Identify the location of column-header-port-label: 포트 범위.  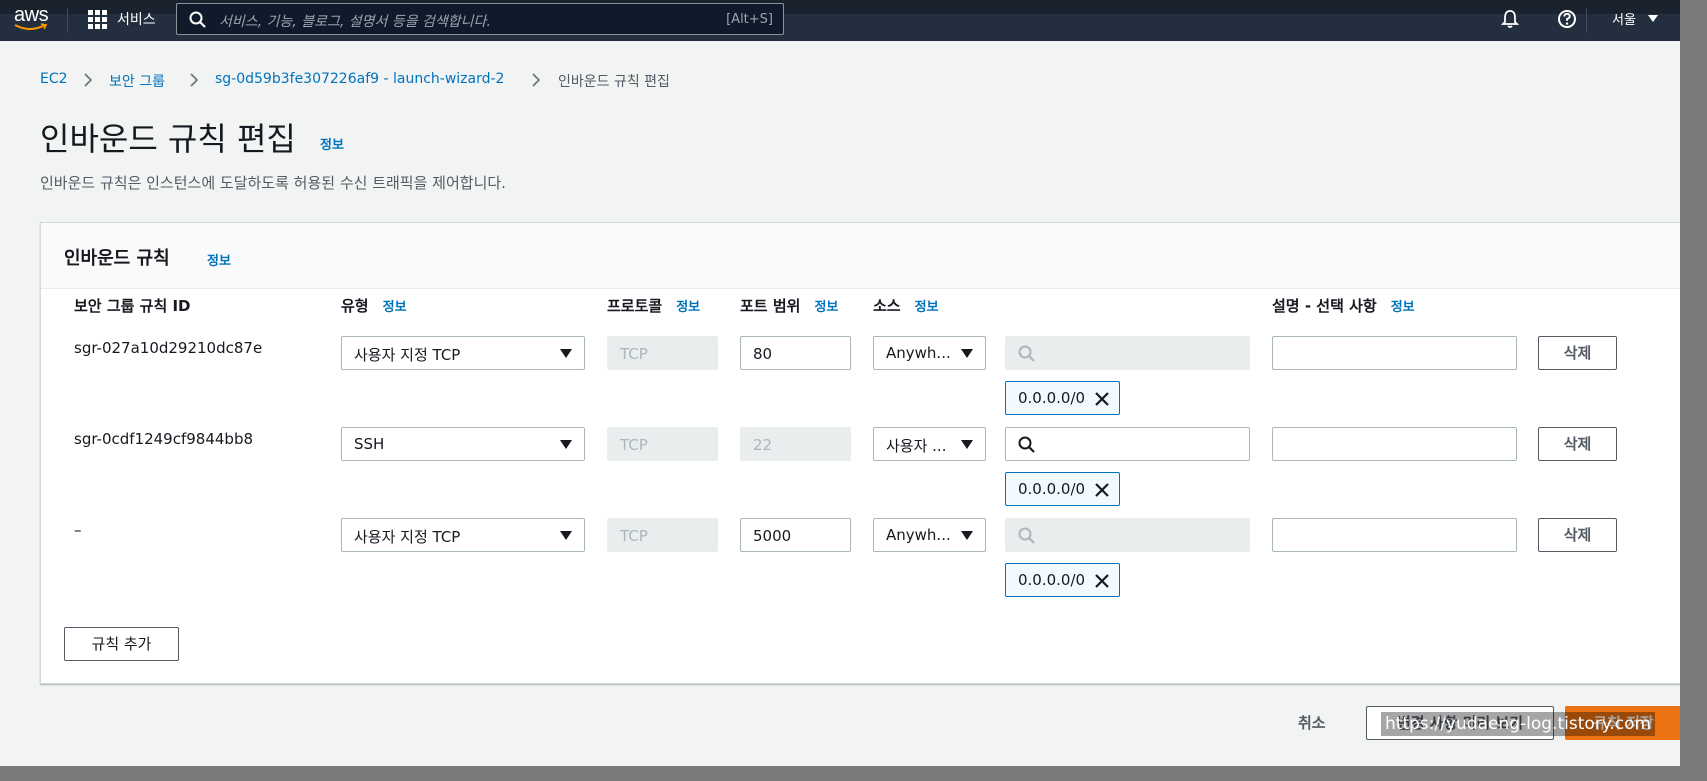
(770, 306).